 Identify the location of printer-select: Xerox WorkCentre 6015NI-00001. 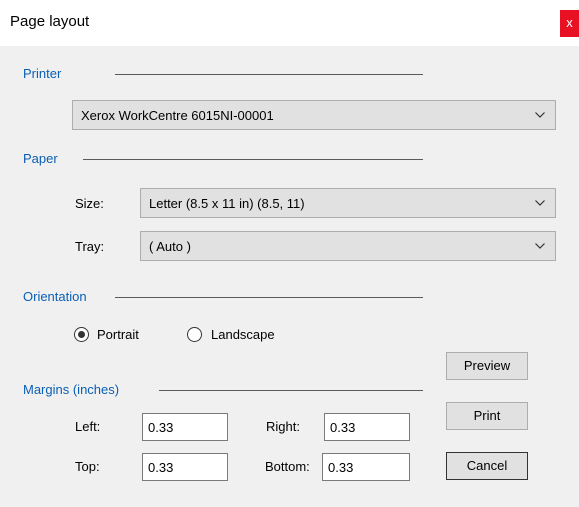
(314, 115).